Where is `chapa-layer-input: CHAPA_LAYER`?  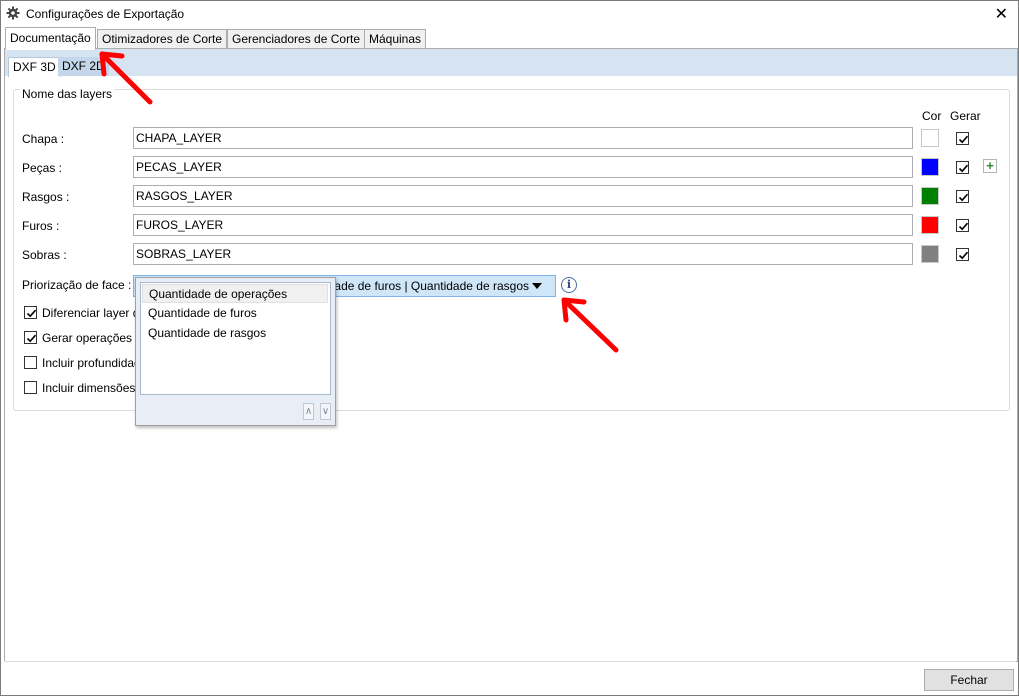
chapa-layer-input: CHAPA_LAYER is located at coordinates (523, 138).